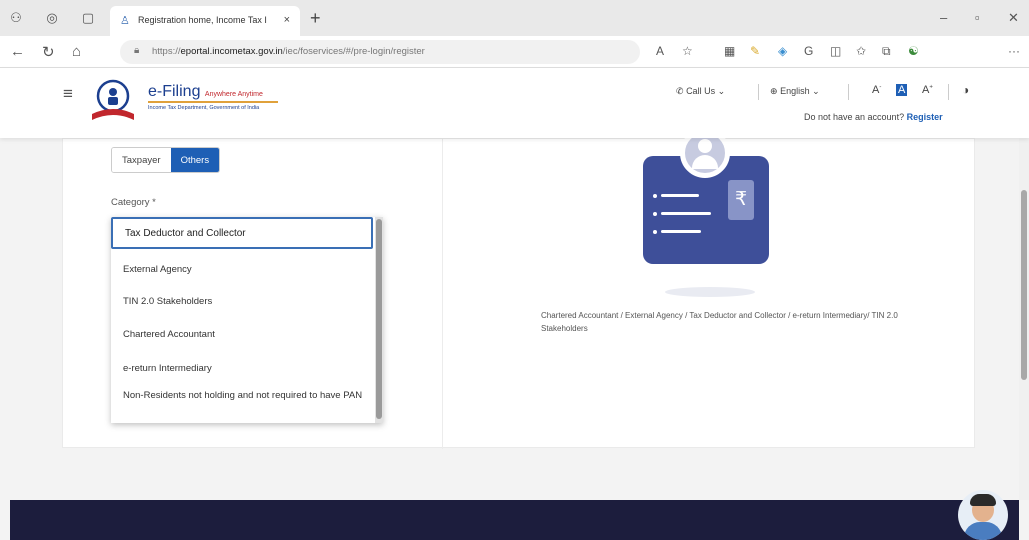 The width and height of the screenshot is (1029, 540). Describe the element at coordinates (965, 90) in the screenshot. I see `contrast-icon: ◑` at that location.